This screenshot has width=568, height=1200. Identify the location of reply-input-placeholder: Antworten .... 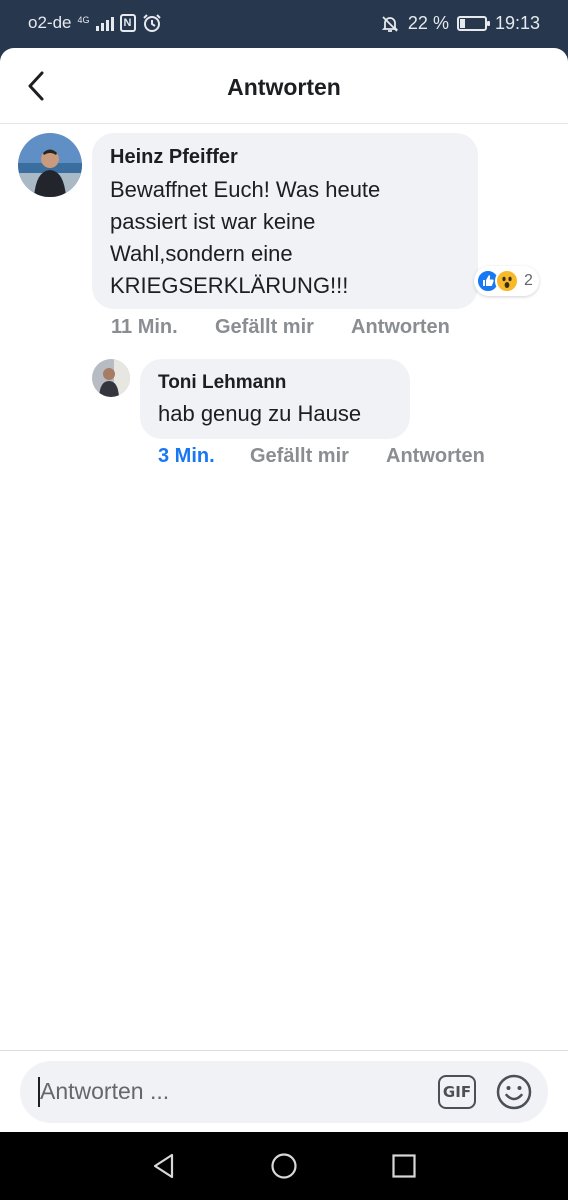
(105, 1091).